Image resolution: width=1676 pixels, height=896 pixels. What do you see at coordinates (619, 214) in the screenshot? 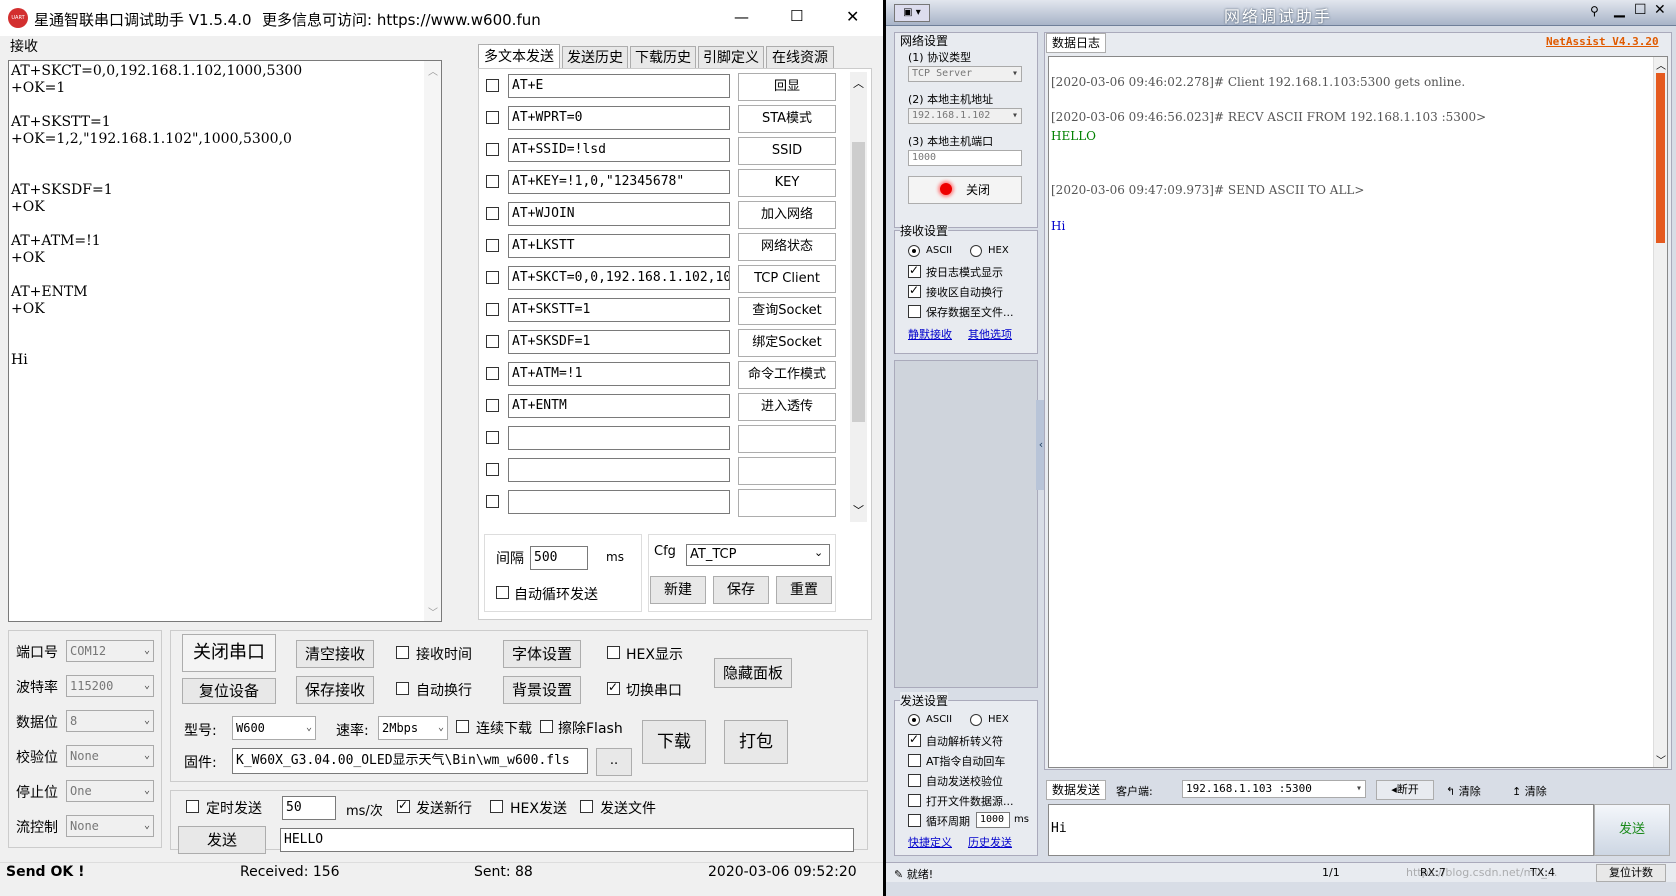
I see `row-command-input: AT+WJOIN` at bounding box center [619, 214].